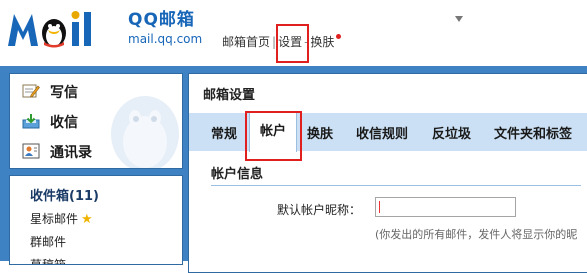 This screenshot has height=273, width=587. Describe the element at coordinates (96, 220) in the screenshot. I see `sidebar-folders: 收件箱(11) 星标邮件 ★ 群邮件 草稿箱` at that location.